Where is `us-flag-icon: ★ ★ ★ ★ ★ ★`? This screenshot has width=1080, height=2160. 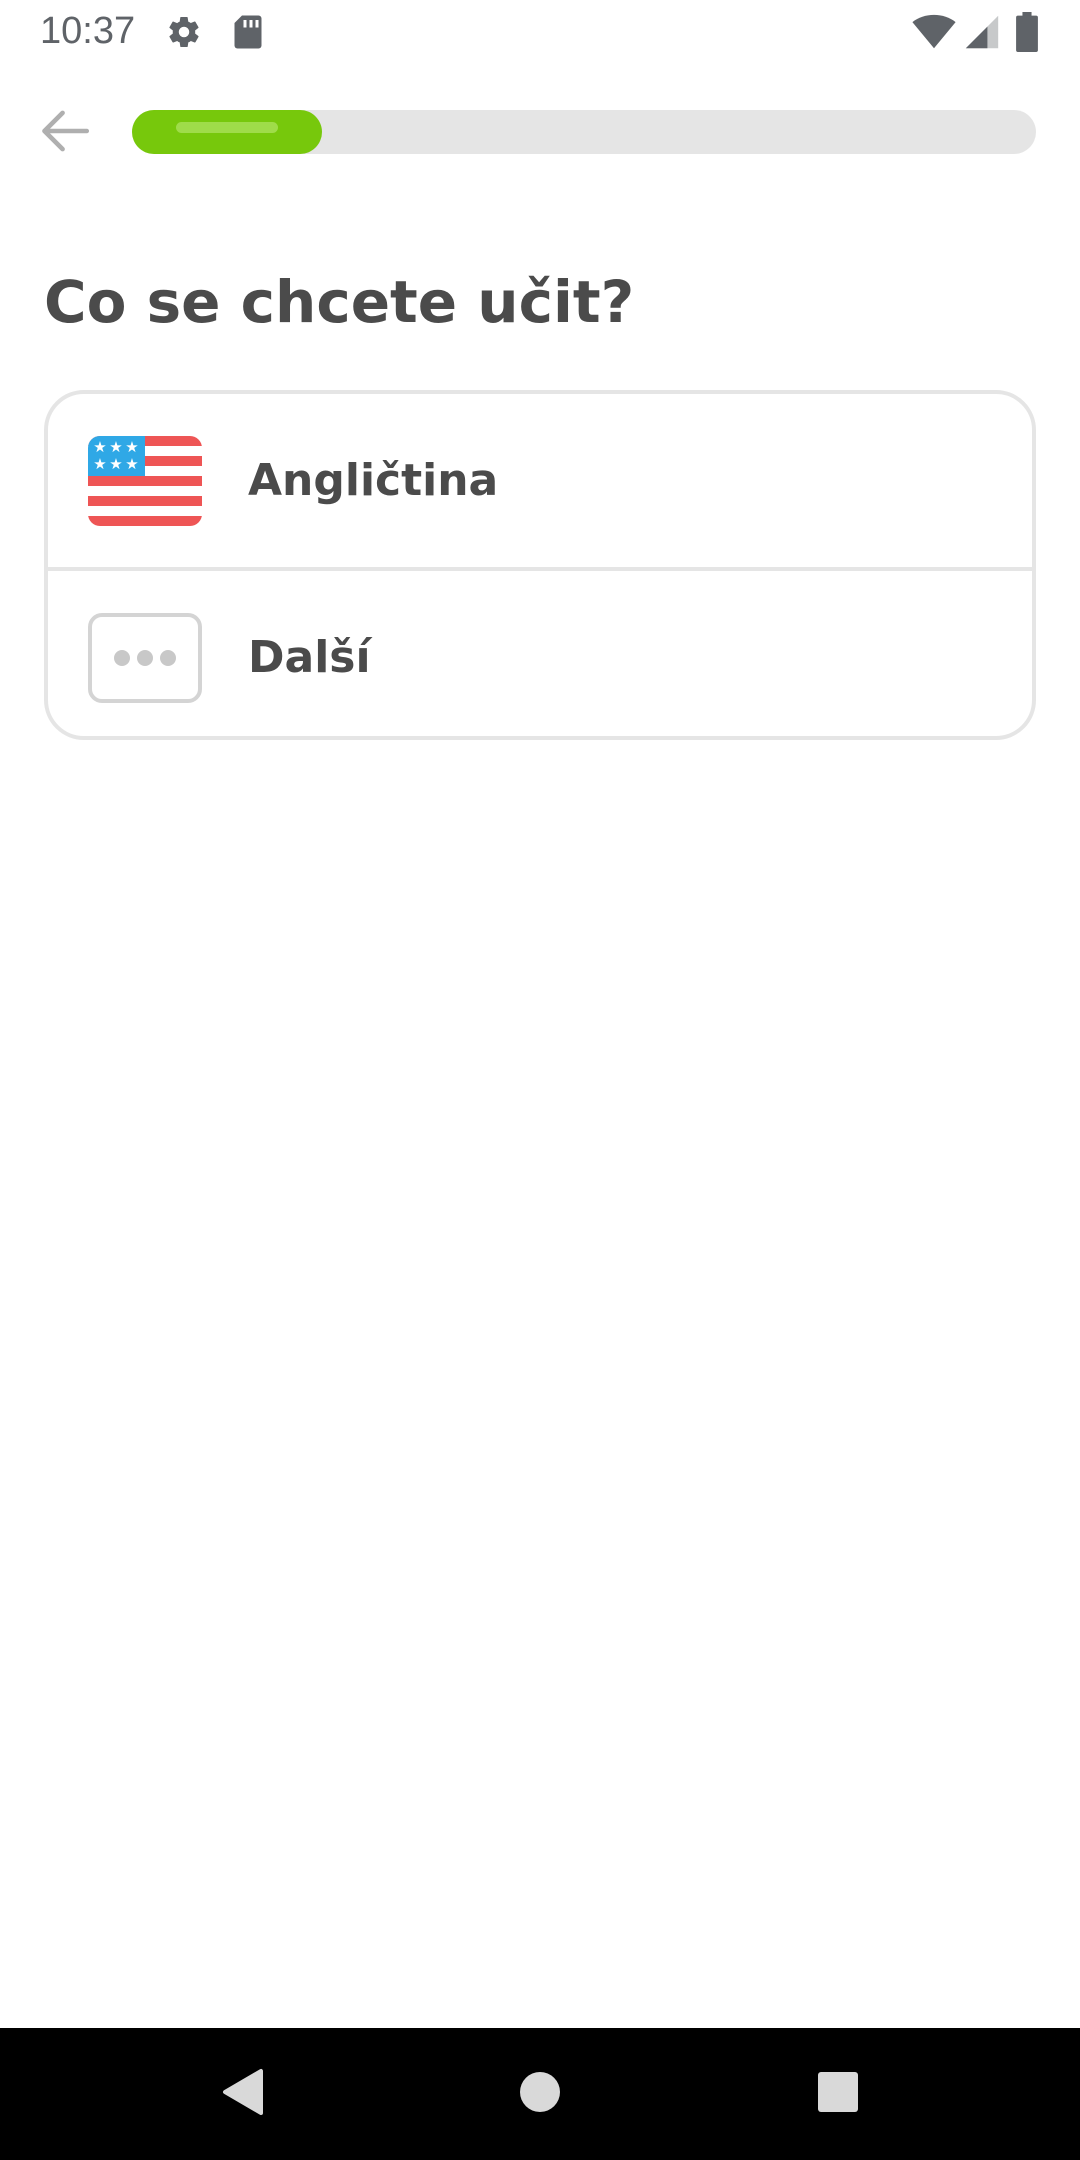
us-flag-icon: ★ ★ ★ ★ ★ ★ is located at coordinates (145, 480).